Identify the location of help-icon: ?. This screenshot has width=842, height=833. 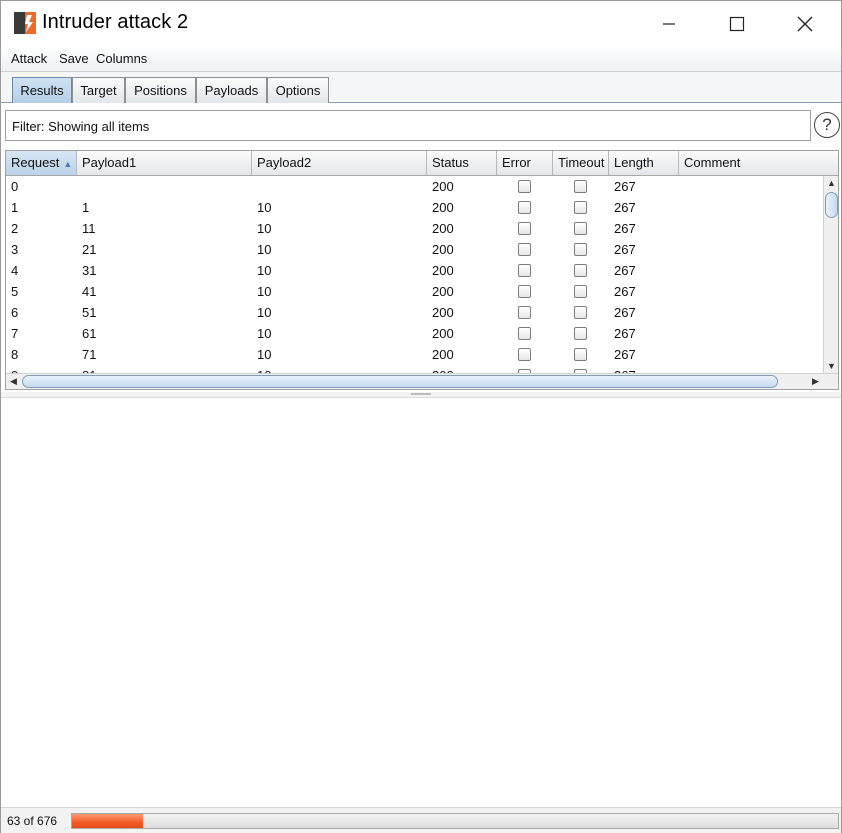
(827, 125).